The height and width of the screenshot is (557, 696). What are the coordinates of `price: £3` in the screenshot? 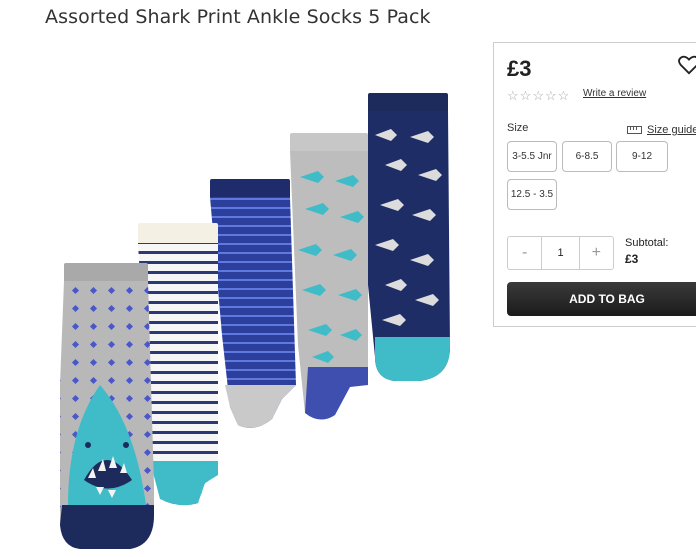 It's located at (519, 68).